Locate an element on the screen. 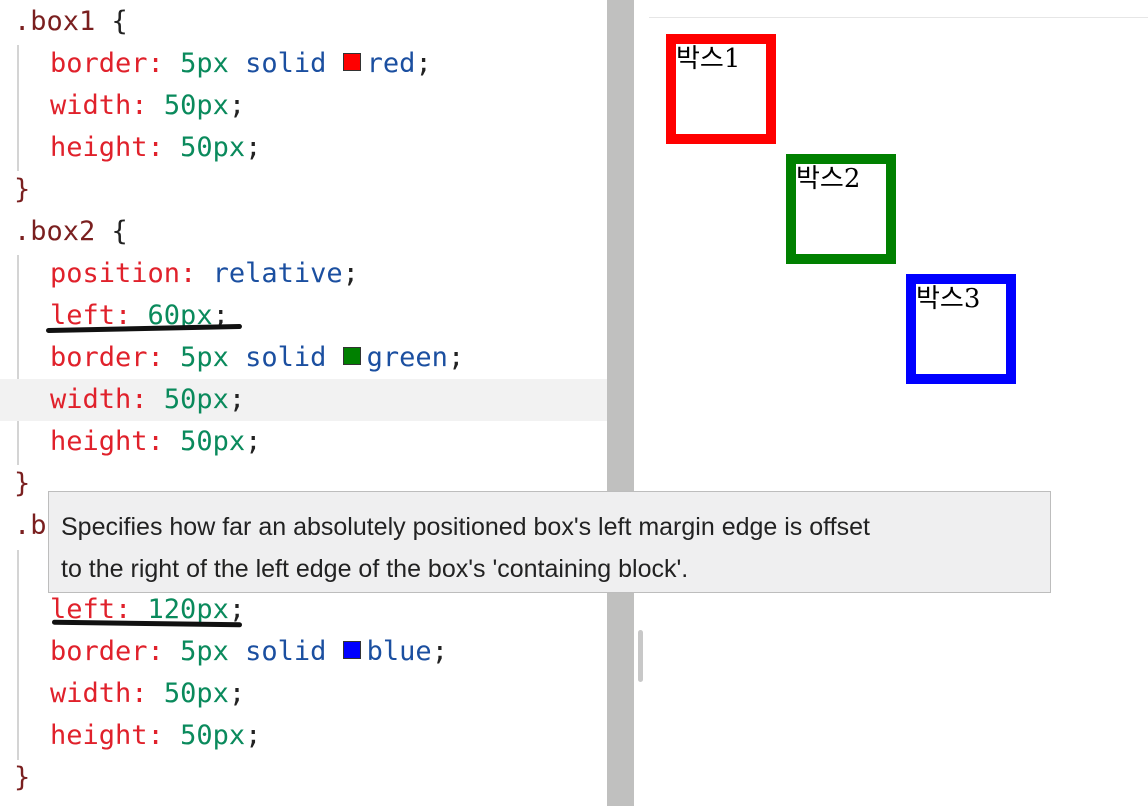 The width and height of the screenshot is (1148, 806). box-label: 박스3 is located at coordinates (948, 299).